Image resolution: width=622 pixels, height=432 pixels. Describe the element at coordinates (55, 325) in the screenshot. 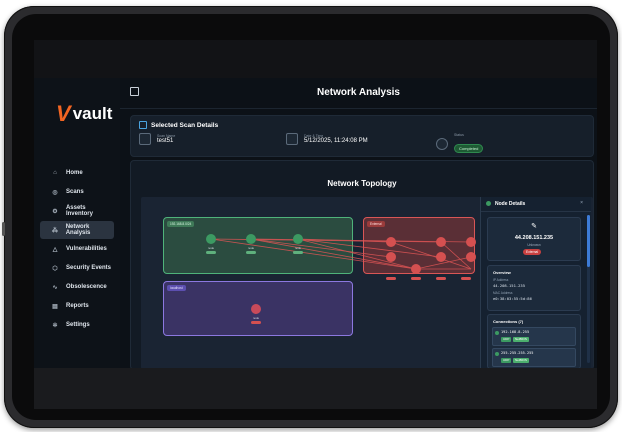

I see `settings-icon: ✲` at that location.